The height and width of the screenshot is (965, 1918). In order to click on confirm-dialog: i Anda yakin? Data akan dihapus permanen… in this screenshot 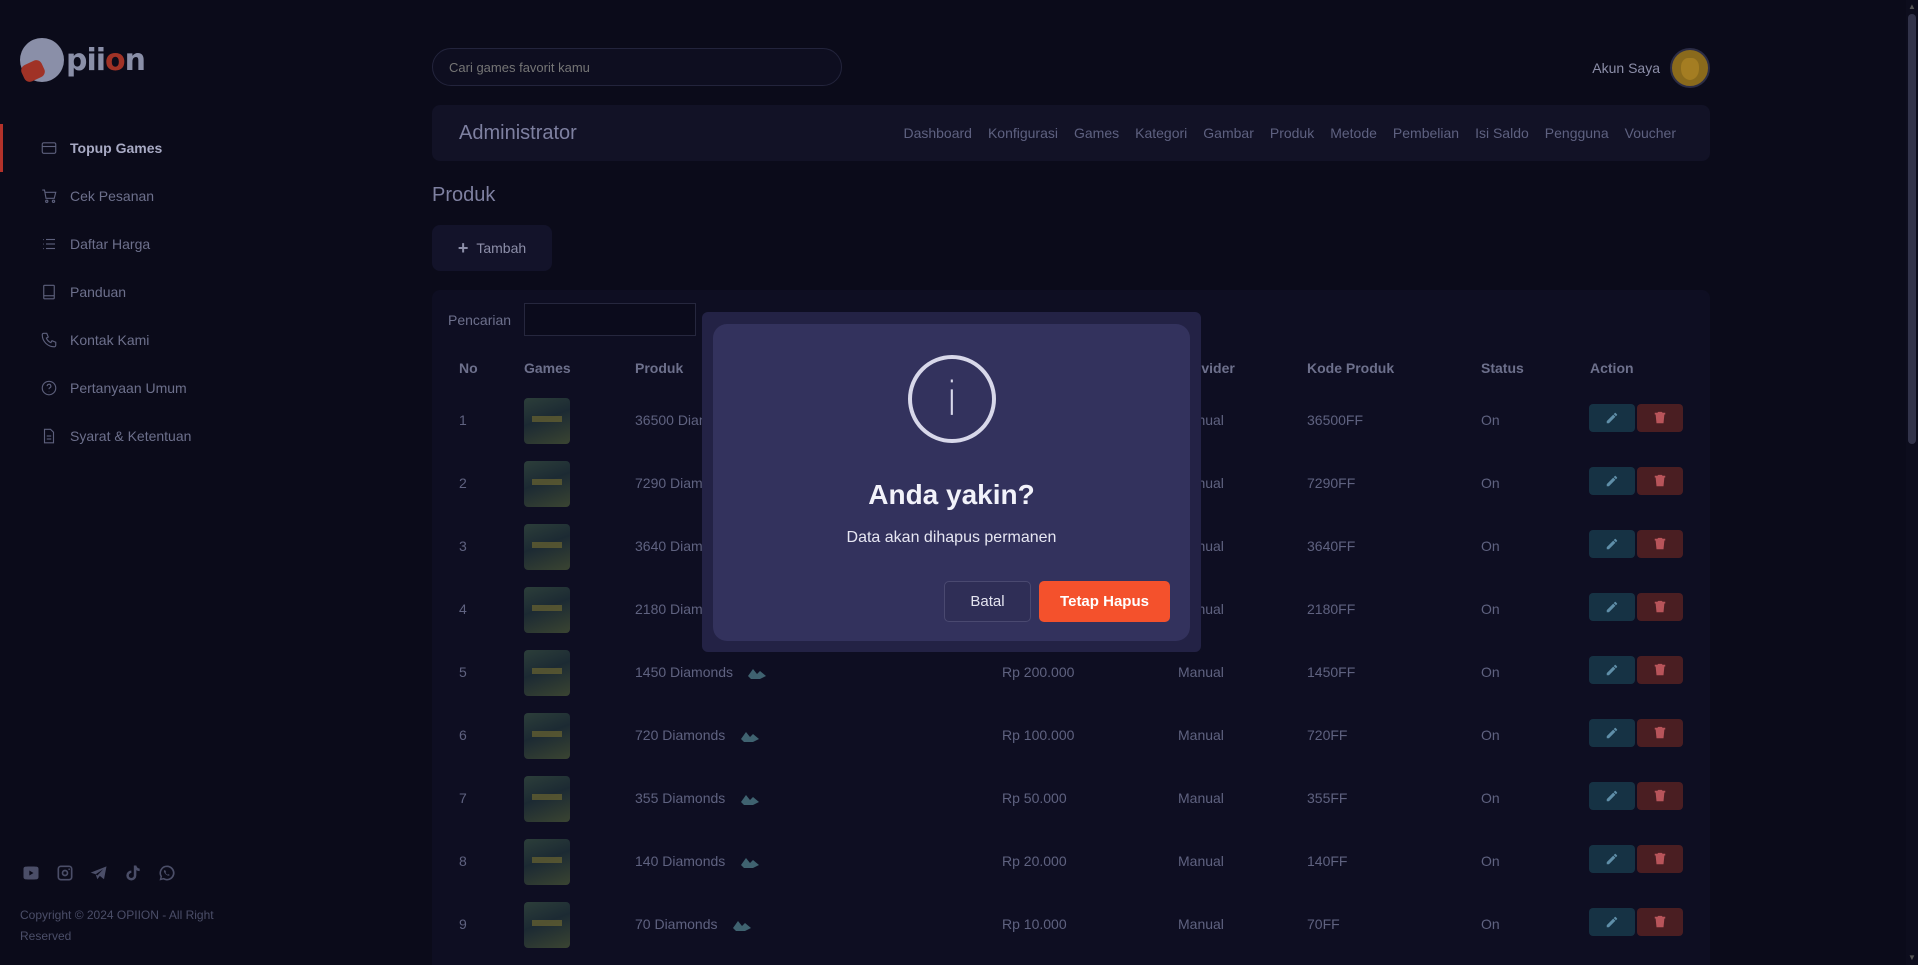, I will do `click(951, 482)`.